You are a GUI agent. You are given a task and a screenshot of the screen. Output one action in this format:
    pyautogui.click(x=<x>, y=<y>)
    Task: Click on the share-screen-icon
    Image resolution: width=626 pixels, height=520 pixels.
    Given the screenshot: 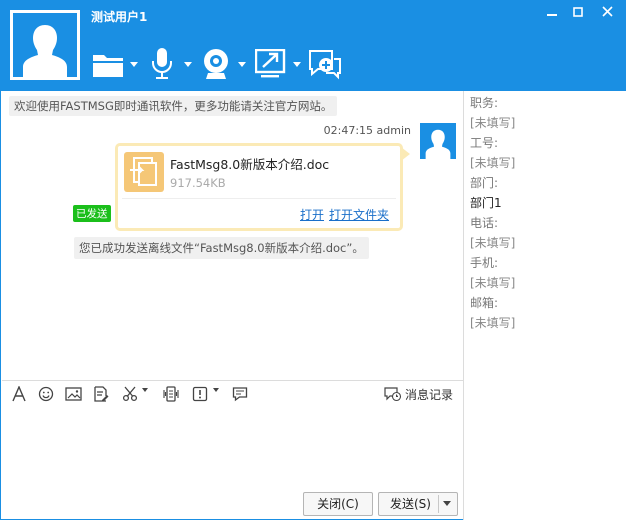 What is the action you would take?
    pyautogui.click(x=270, y=63)
    